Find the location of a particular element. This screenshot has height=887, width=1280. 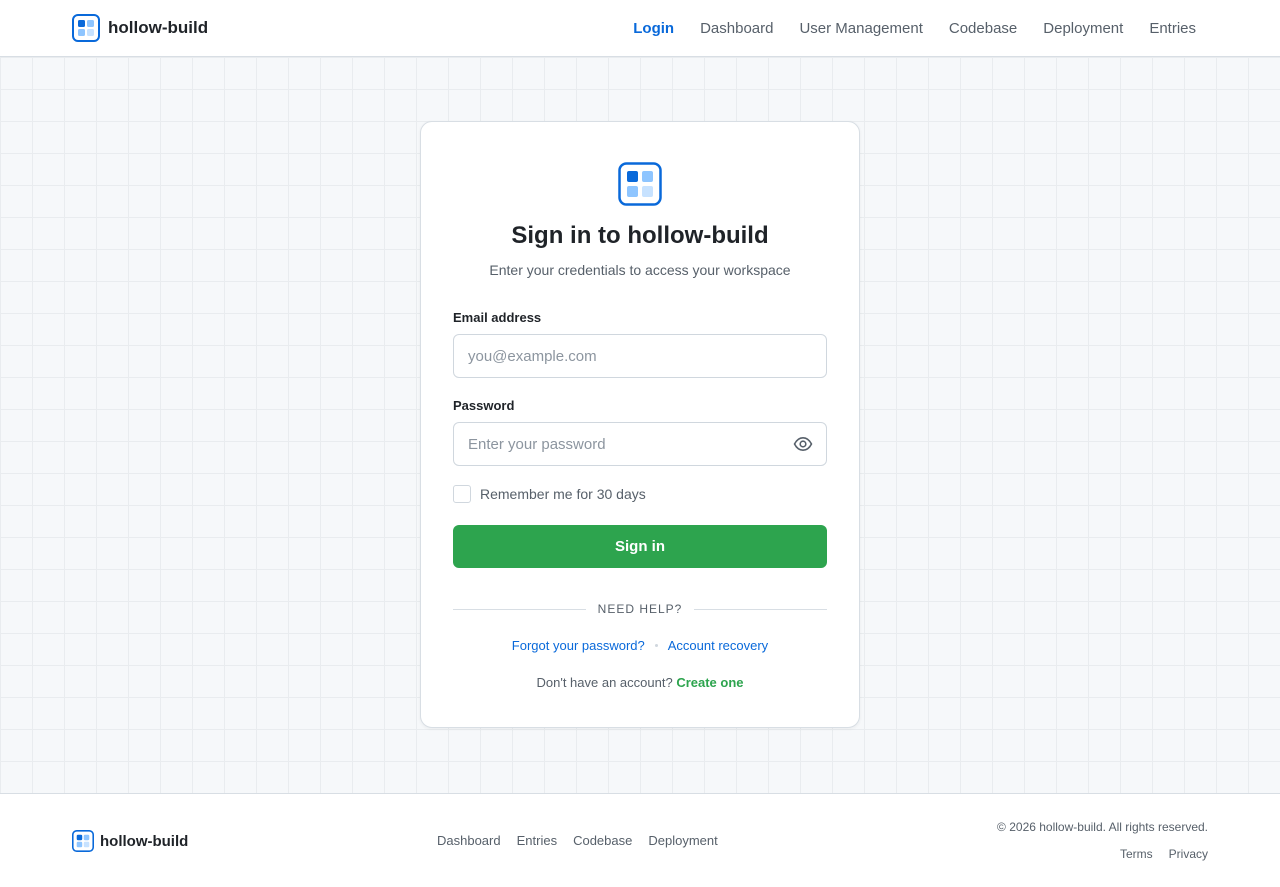

page-title: Sign in to hollow-build is located at coordinates (640, 235).